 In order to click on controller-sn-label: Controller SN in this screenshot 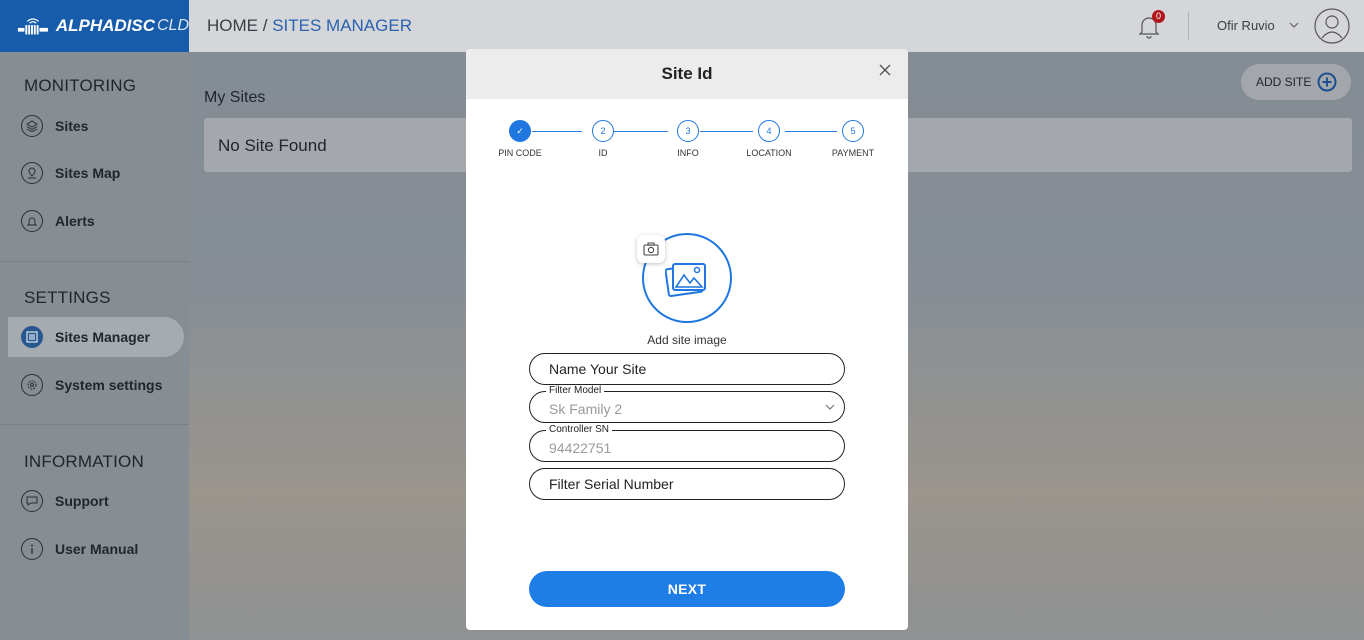, I will do `click(579, 430)`.